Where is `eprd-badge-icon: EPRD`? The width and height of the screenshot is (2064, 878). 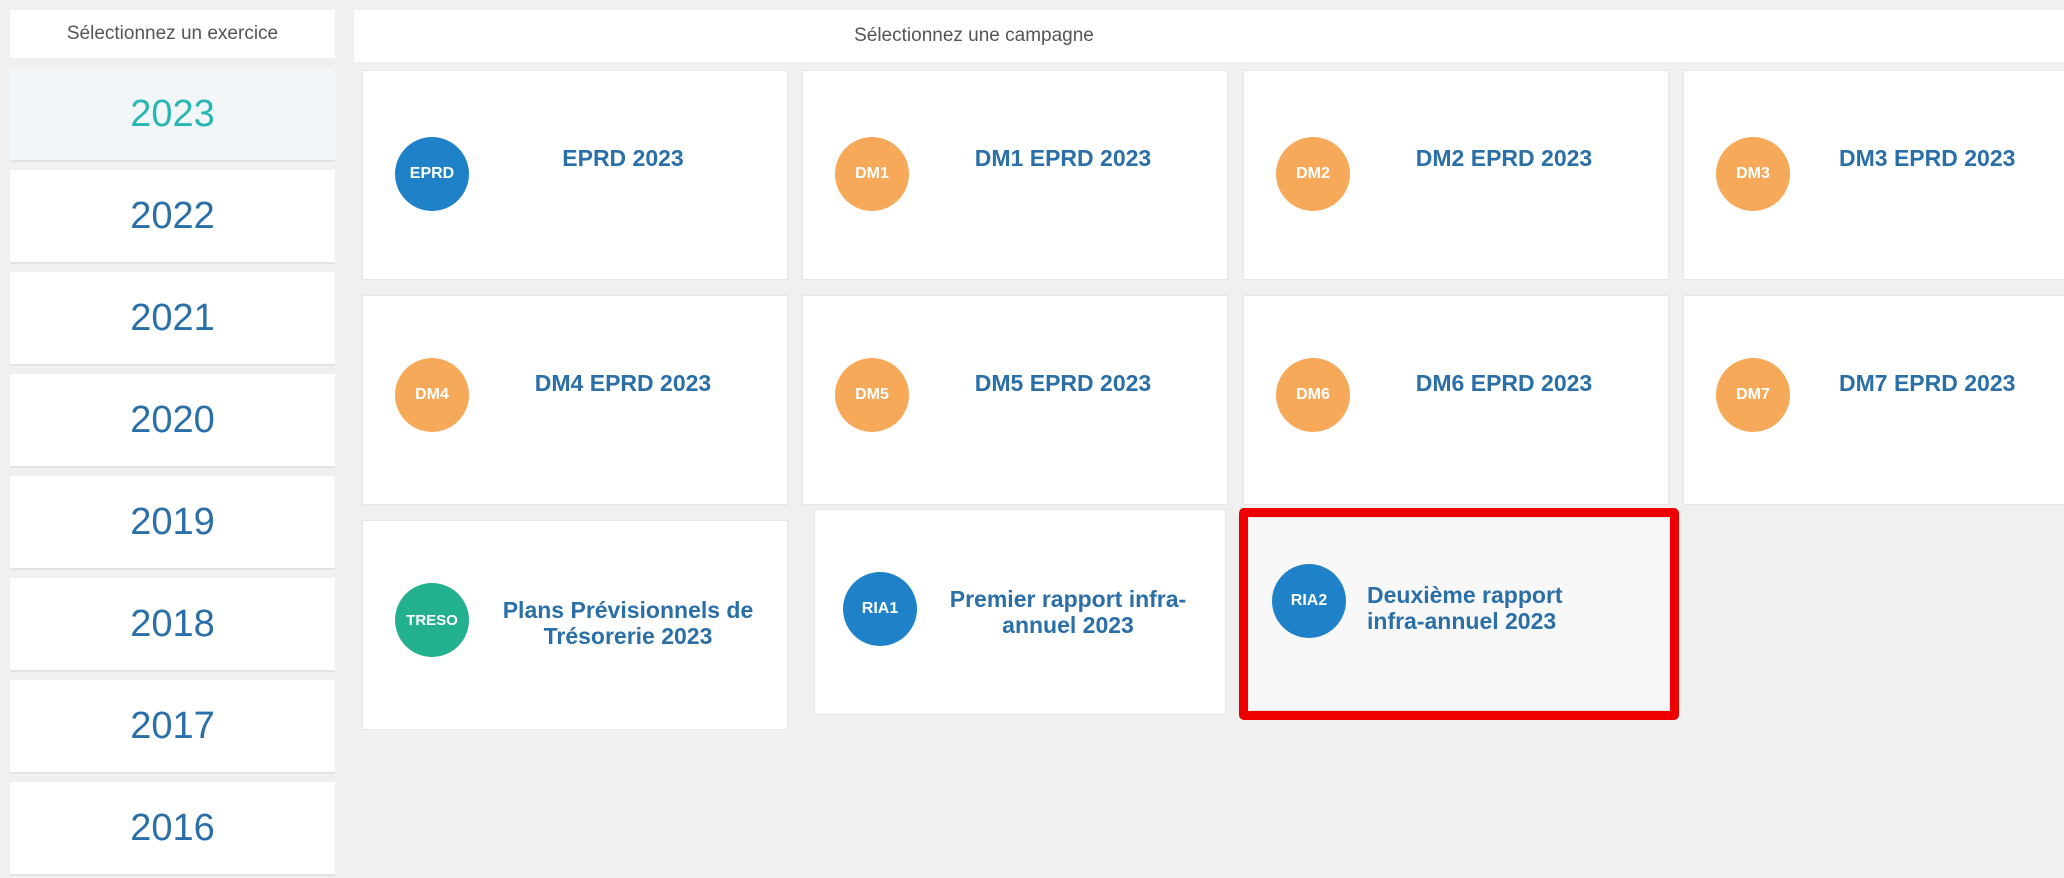 eprd-badge-icon: EPRD is located at coordinates (432, 174).